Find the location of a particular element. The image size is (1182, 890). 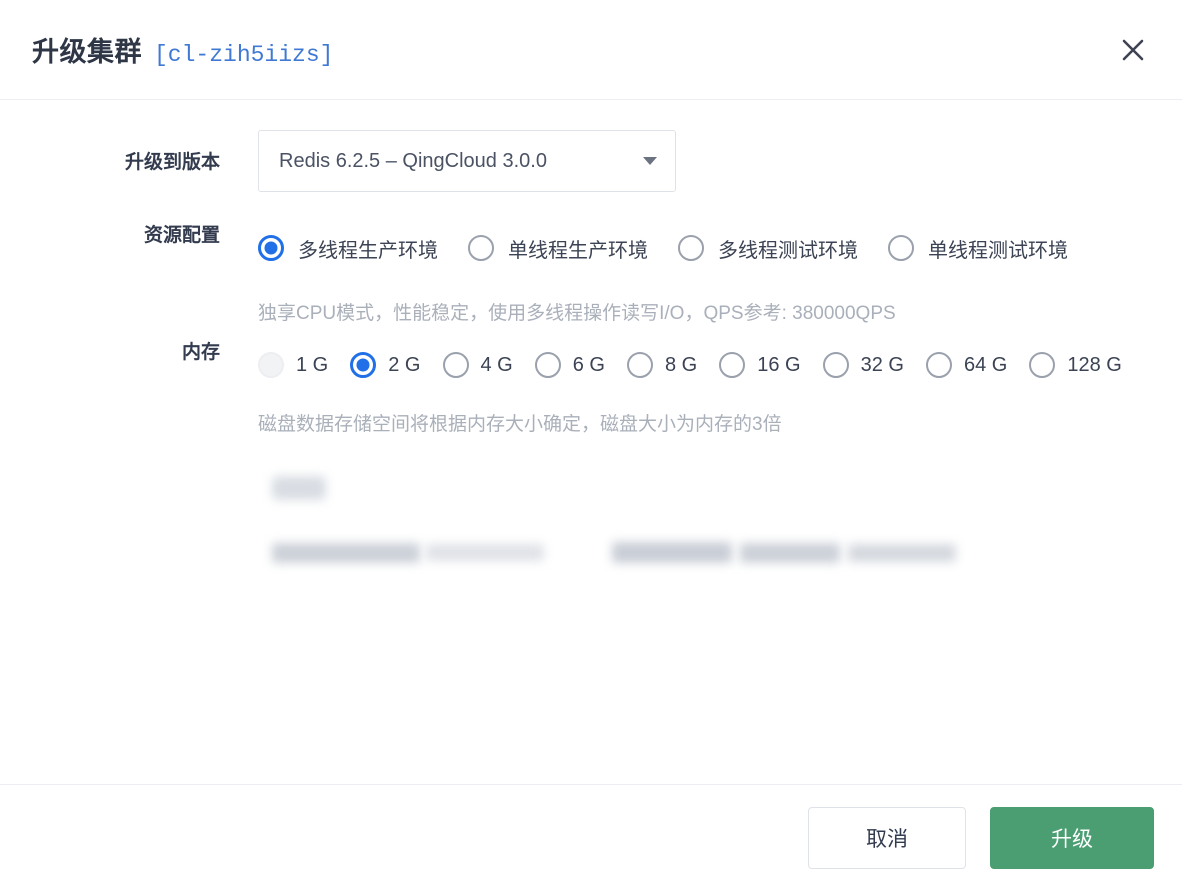

memory-hint-control: 磁盘数据存储空间将根据内存大小确定，磁盘大小为内存的3倍 is located at coordinates (720, 422).